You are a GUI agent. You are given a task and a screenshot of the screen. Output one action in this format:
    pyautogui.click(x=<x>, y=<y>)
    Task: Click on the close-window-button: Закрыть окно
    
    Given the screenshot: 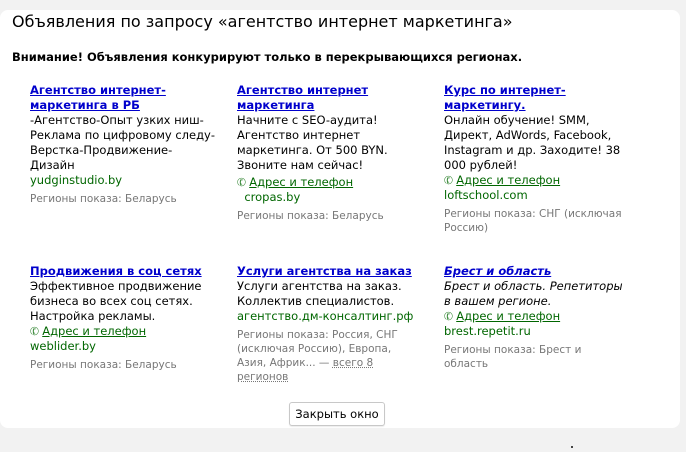 What is the action you would take?
    pyautogui.click(x=337, y=414)
    